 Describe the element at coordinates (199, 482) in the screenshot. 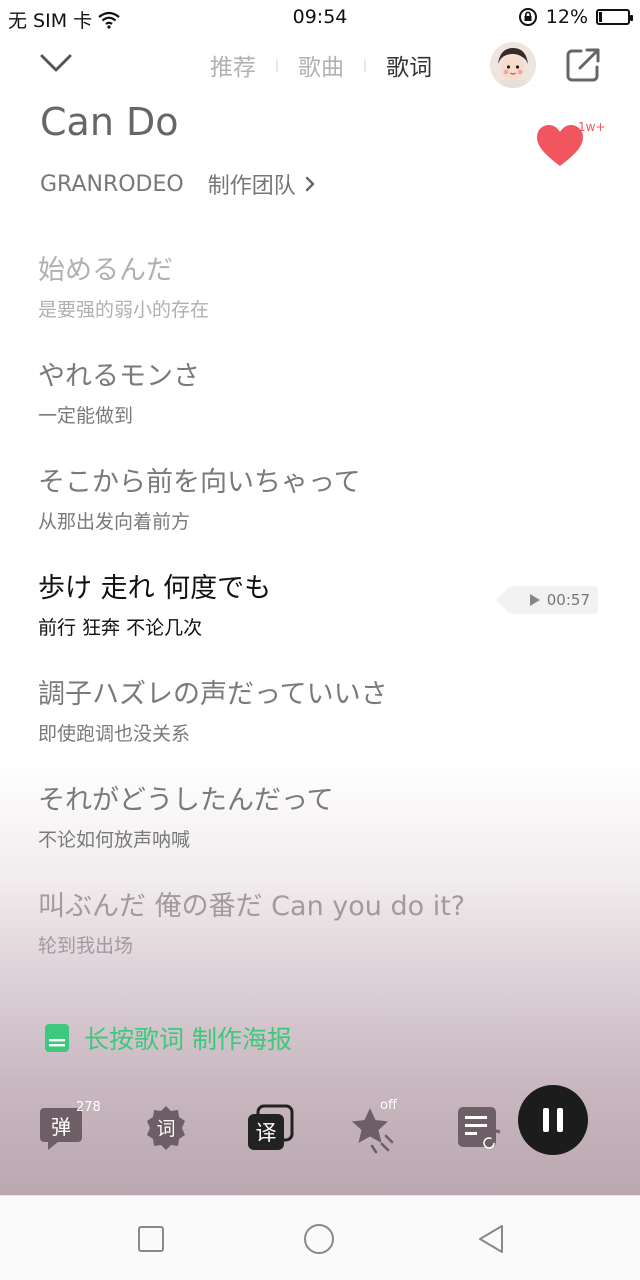

I see `lyric-original: そこから前を向いちゃって` at that location.